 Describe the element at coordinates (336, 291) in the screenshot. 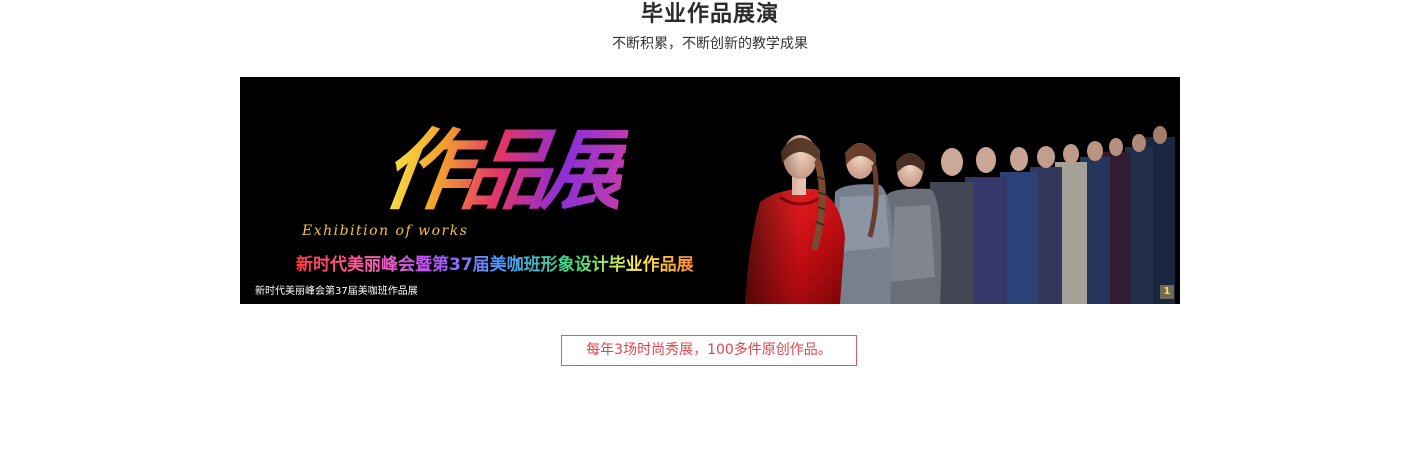

I see `slide-caption: 新时代美丽峰会第37届美咖班作品展` at that location.